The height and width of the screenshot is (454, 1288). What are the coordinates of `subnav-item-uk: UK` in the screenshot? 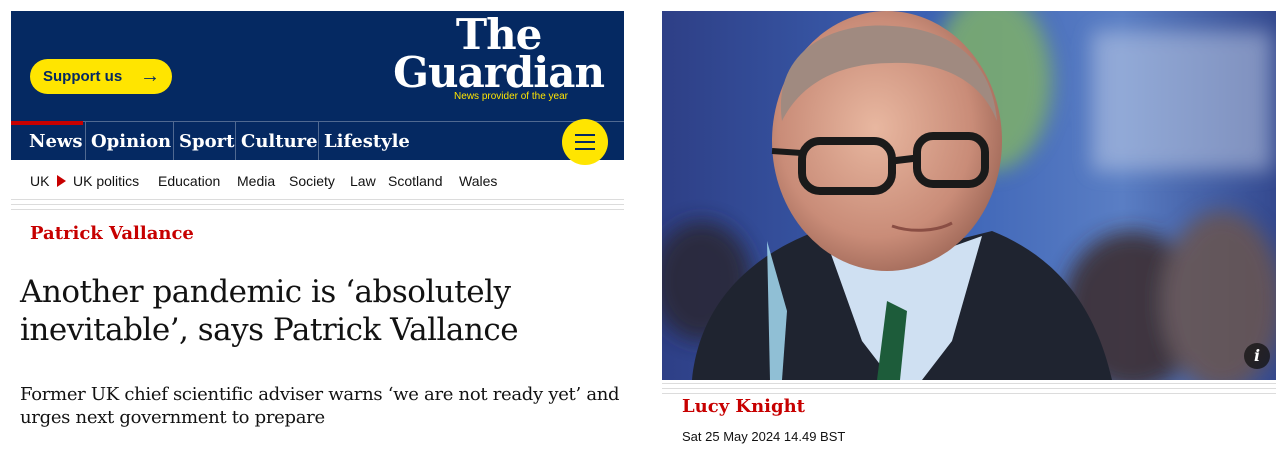 It's located at (39, 181).